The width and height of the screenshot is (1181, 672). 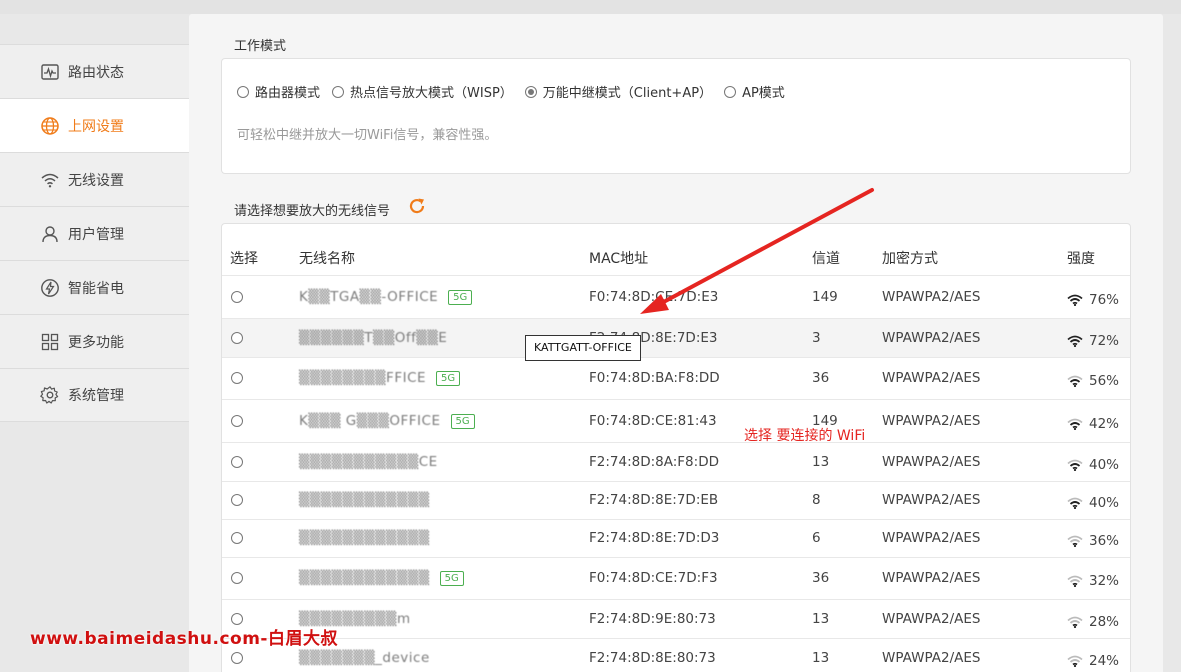 What do you see at coordinates (364, 658) in the screenshot?
I see `ssid-name: ▒▒▒▒▒▒▒_device` at bounding box center [364, 658].